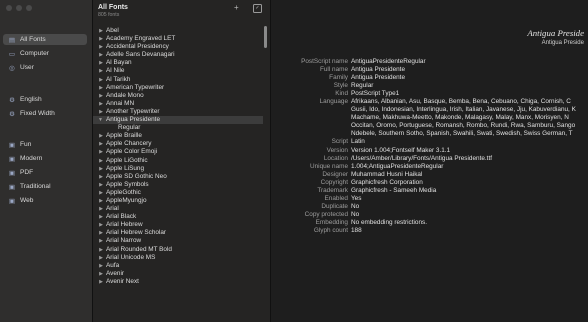 Image resolution: width=588 pixels, height=322 pixels. Describe the element at coordinates (265, 37) in the screenshot. I see `font-list-scrollbar` at that location.